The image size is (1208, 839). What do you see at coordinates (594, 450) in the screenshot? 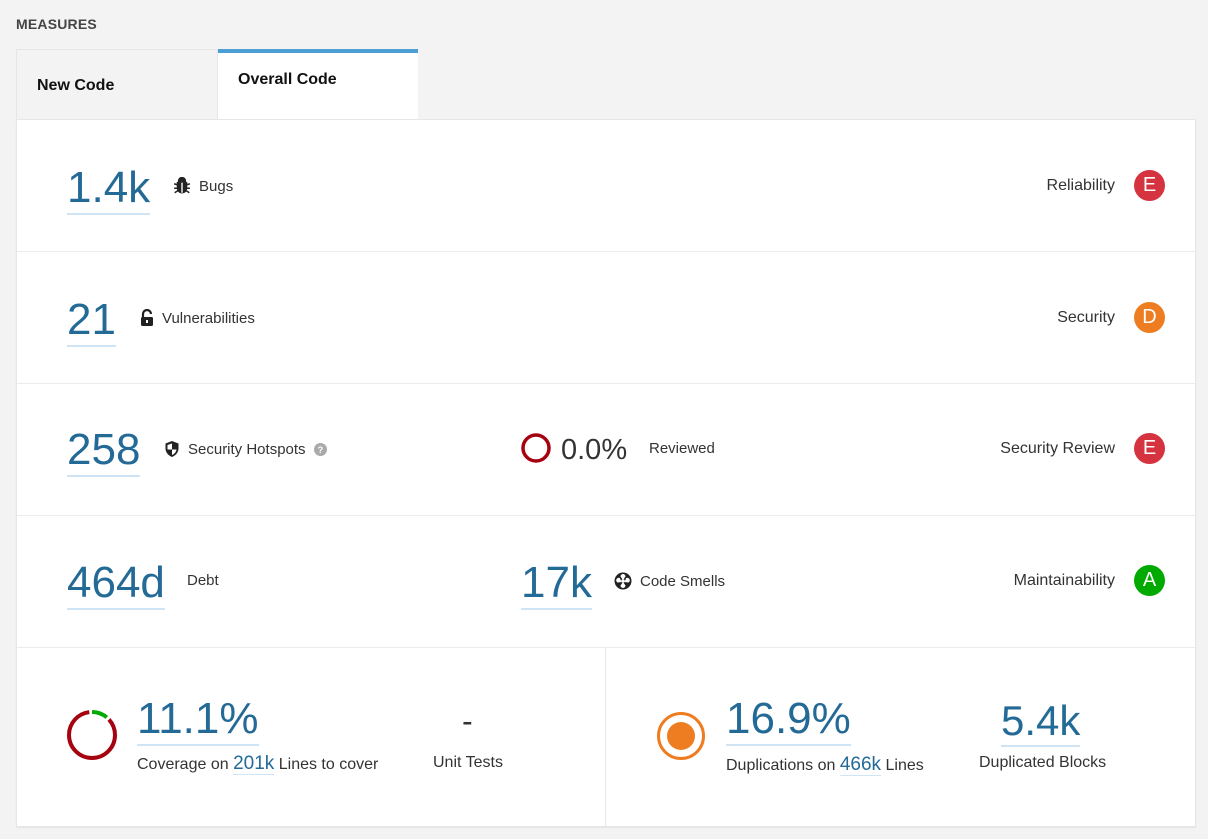
I see `reviewed-value: 0.0%` at bounding box center [594, 450].